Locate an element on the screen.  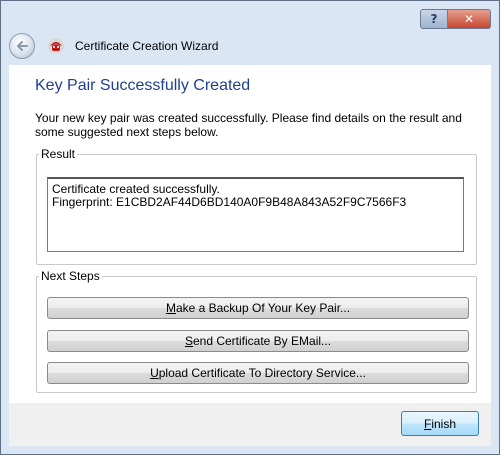
finish-button: Finish is located at coordinates (440, 423).